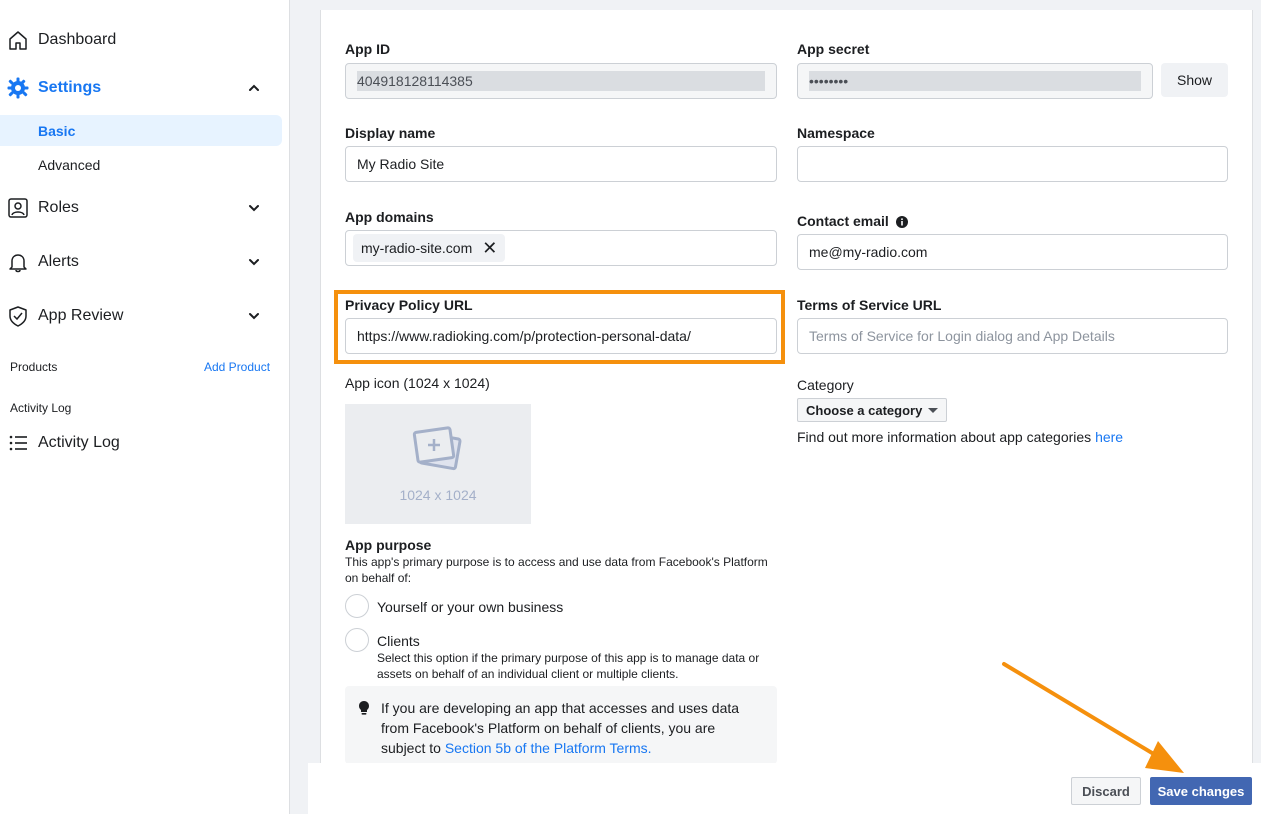  Describe the element at coordinates (141, 164) in the screenshot. I see `sidebar-item-advanced: Advanced` at that location.